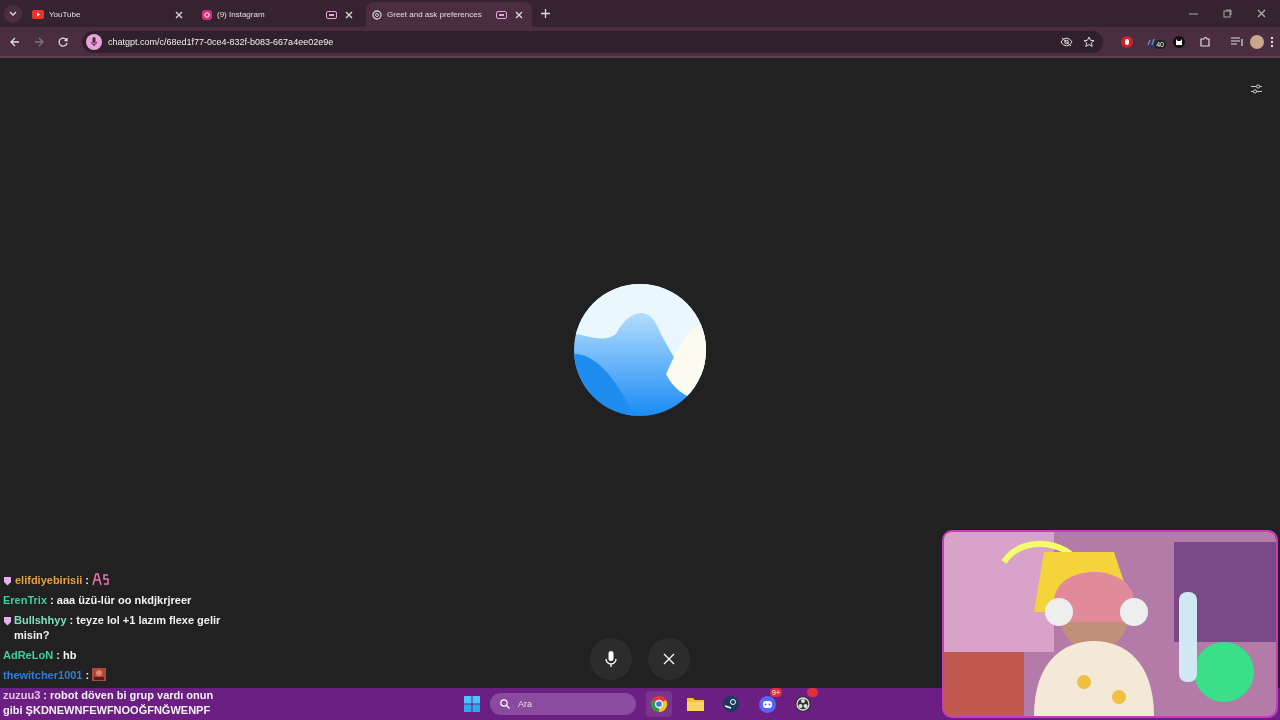 The width and height of the screenshot is (1280, 720). What do you see at coordinates (1237, 41) in the screenshot?
I see `playlist-icon` at bounding box center [1237, 41].